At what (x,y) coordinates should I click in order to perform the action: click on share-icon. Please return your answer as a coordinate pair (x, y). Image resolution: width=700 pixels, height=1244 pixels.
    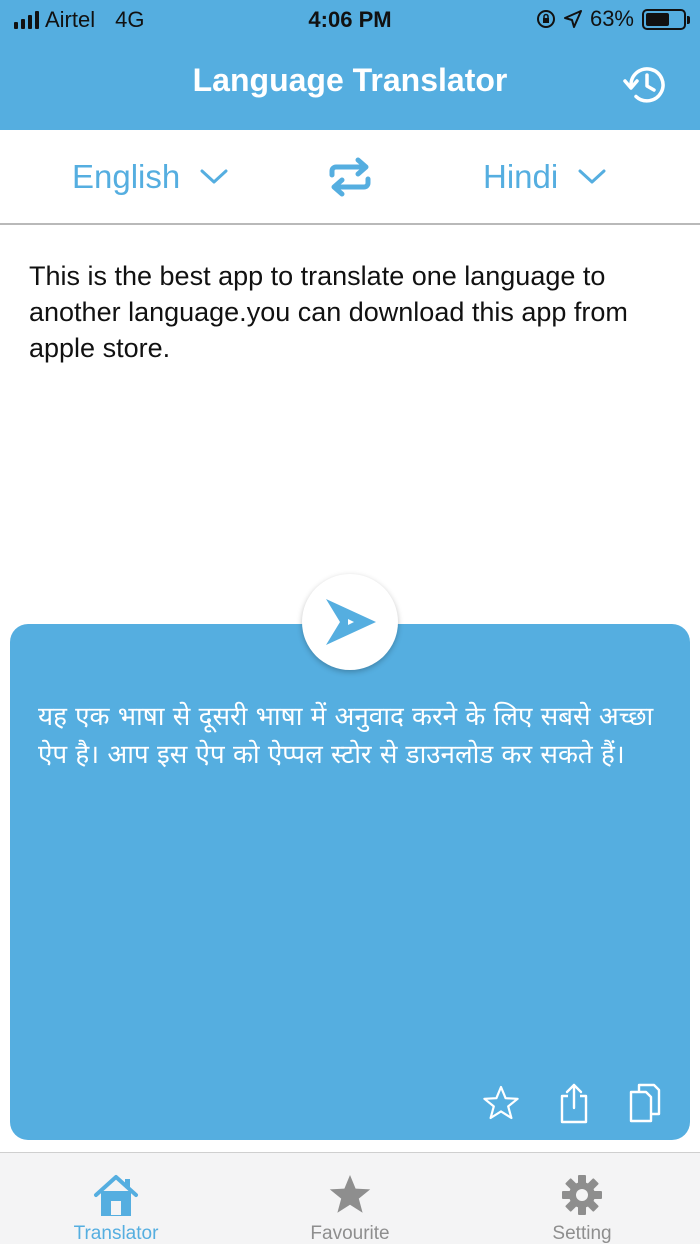
    Looking at the image, I should click on (574, 1103).